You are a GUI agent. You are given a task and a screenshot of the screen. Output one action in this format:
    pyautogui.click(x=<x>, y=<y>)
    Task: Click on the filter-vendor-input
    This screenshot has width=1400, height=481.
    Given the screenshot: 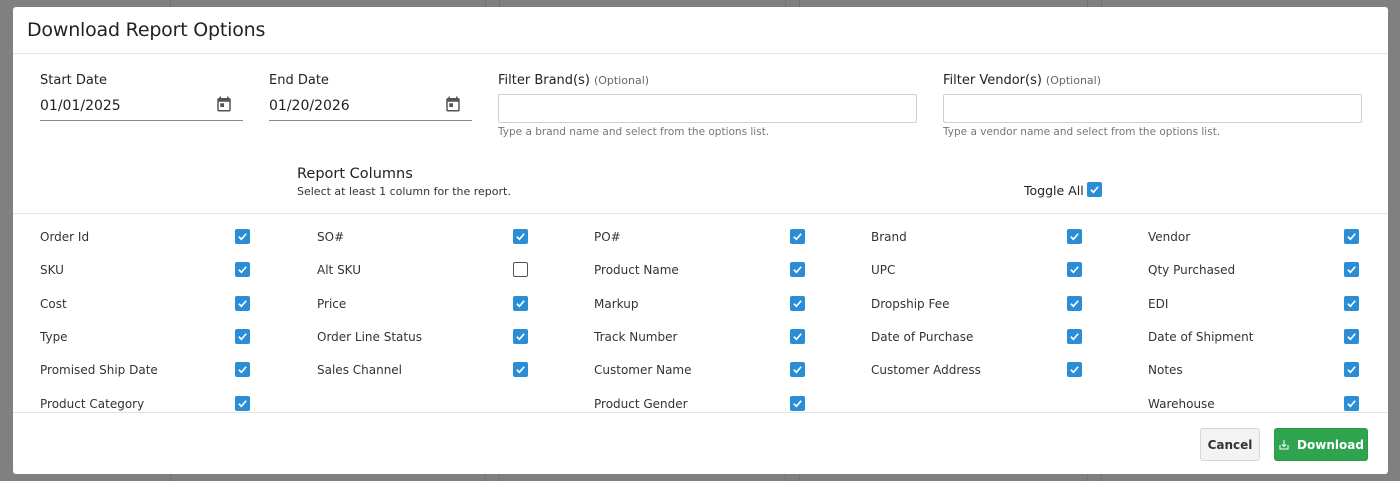 What is the action you would take?
    pyautogui.click(x=1152, y=108)
    